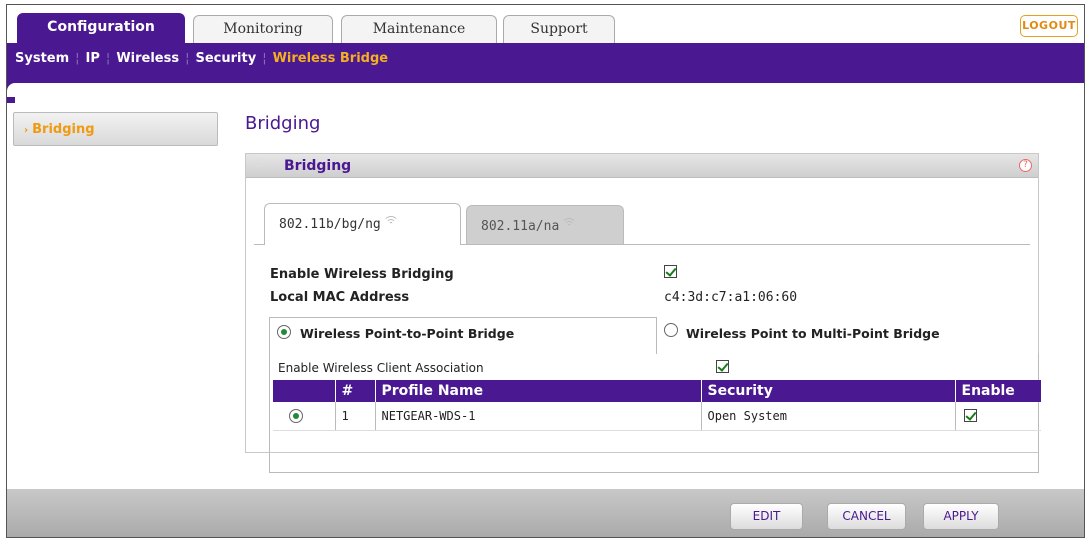 Image resolution: width=1089 pixels, height=542 pixels. Describe the element at coordinates (101, 28) in the screenshot. I see `tab-configuration: Configuration` at that location.